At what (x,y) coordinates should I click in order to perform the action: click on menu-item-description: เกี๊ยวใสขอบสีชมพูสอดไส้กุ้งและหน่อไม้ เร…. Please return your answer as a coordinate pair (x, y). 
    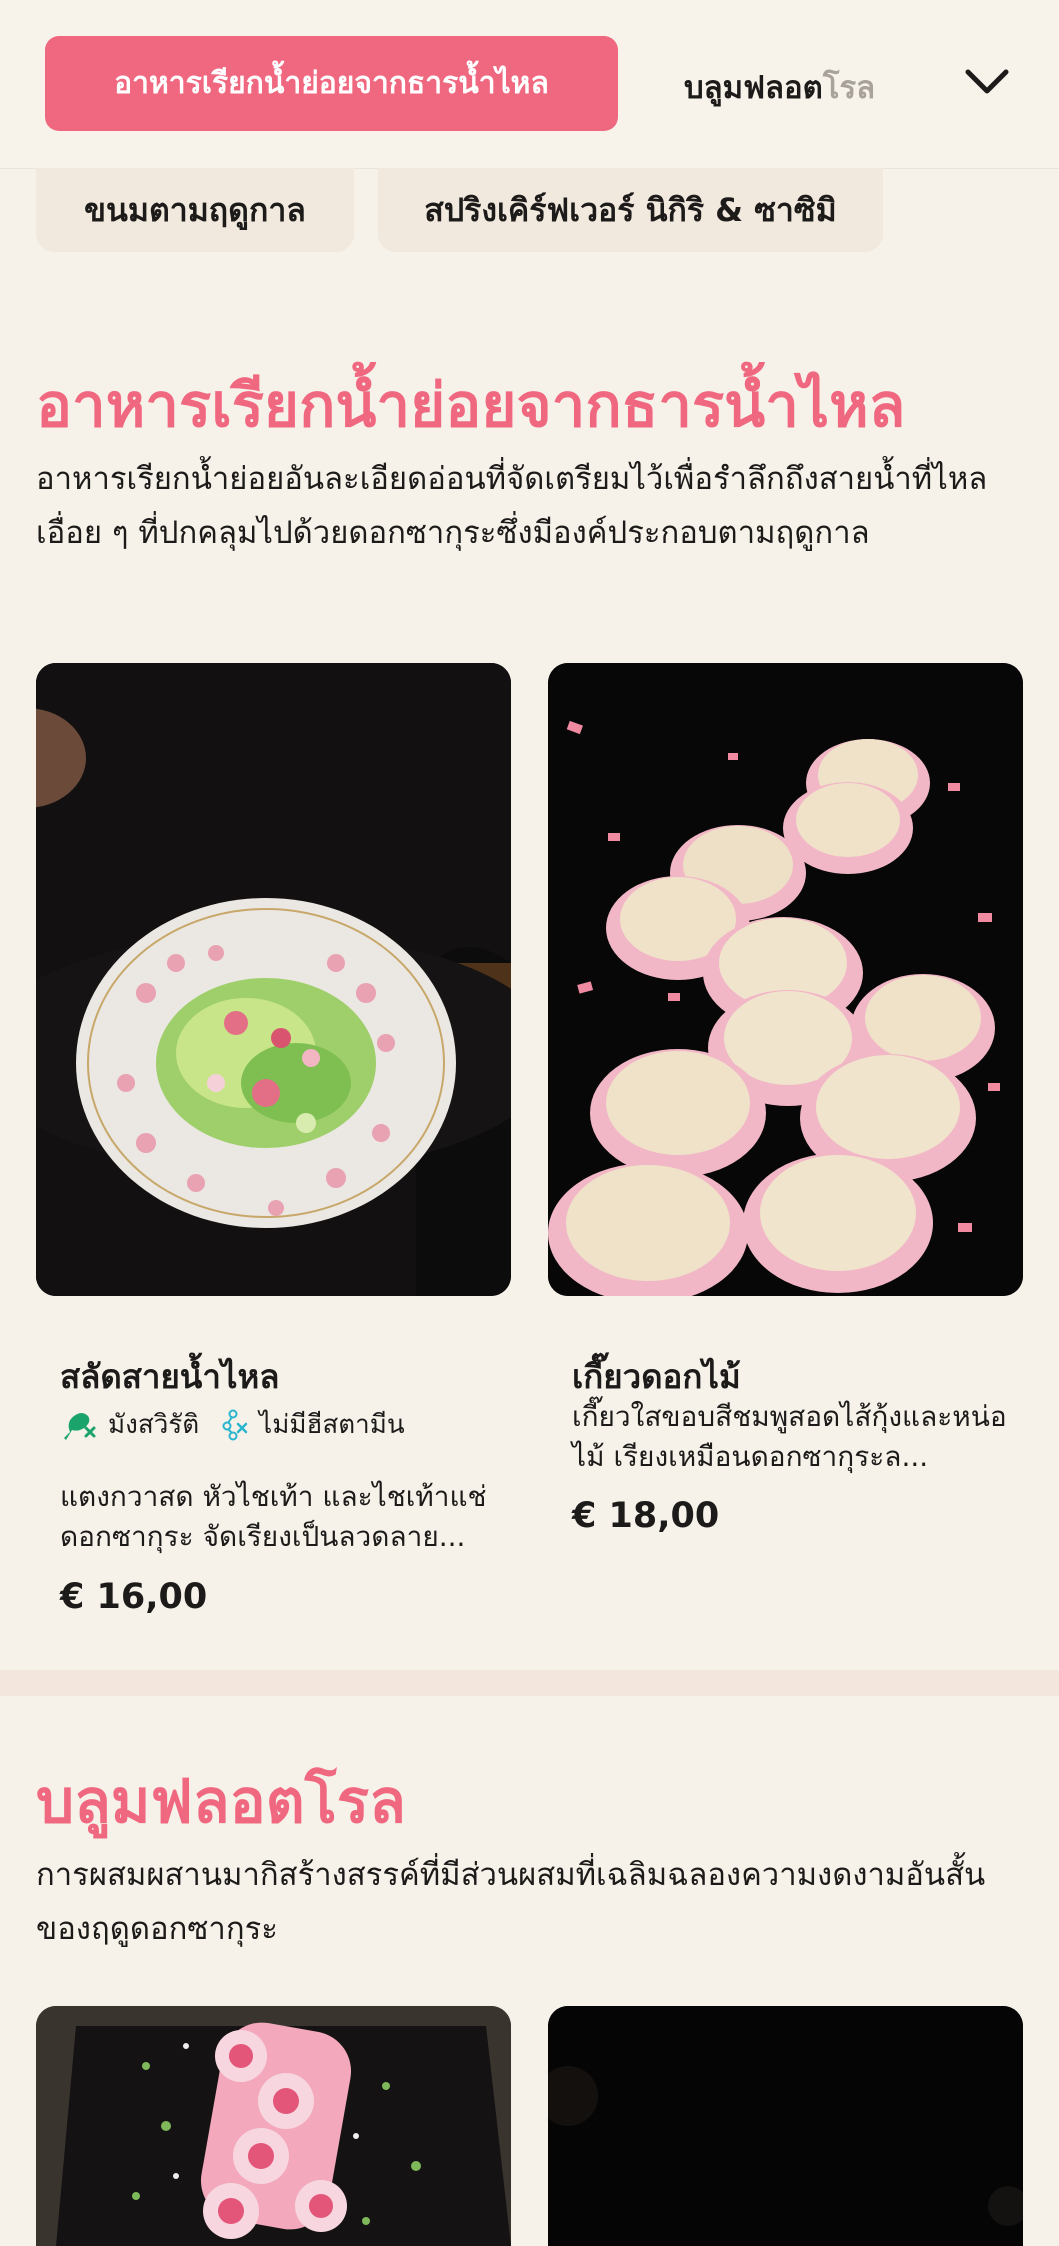
    Looking at the image, I should click on (789, 1436).